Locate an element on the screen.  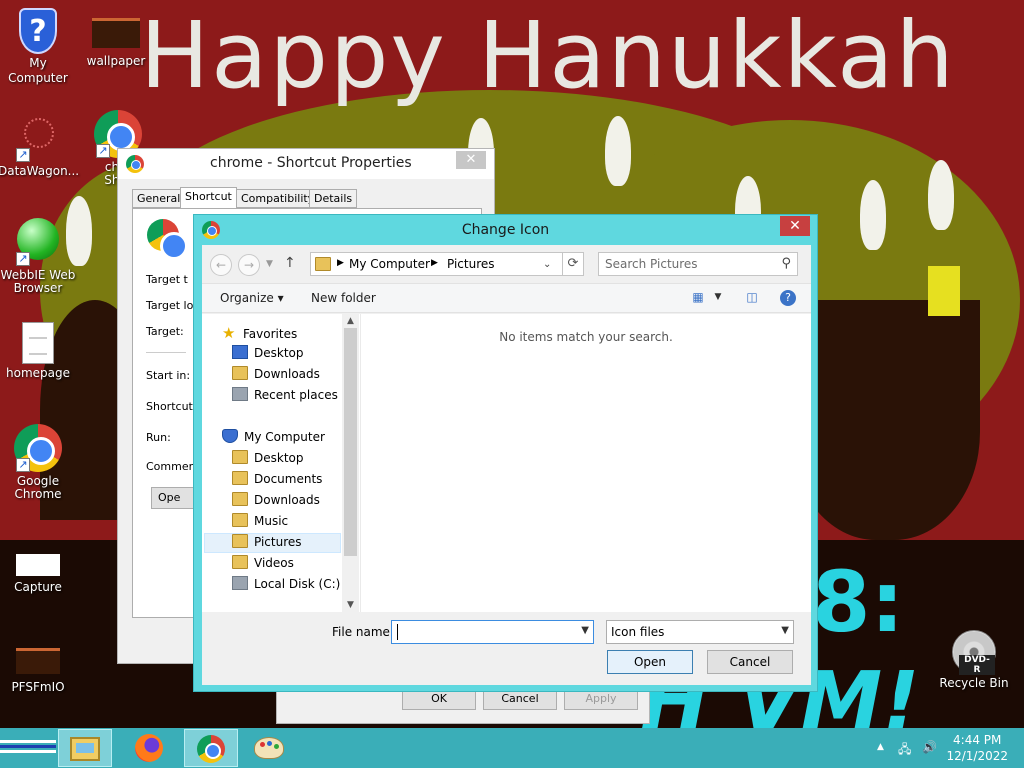
field-label: Target lo is located at coordinates (170, 305).